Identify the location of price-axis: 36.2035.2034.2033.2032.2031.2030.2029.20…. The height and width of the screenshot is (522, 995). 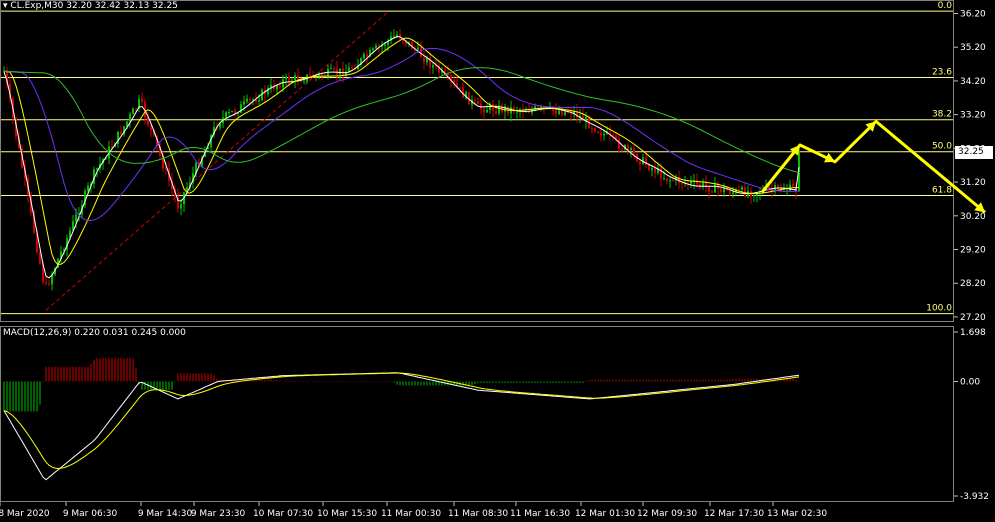
(970, 166).